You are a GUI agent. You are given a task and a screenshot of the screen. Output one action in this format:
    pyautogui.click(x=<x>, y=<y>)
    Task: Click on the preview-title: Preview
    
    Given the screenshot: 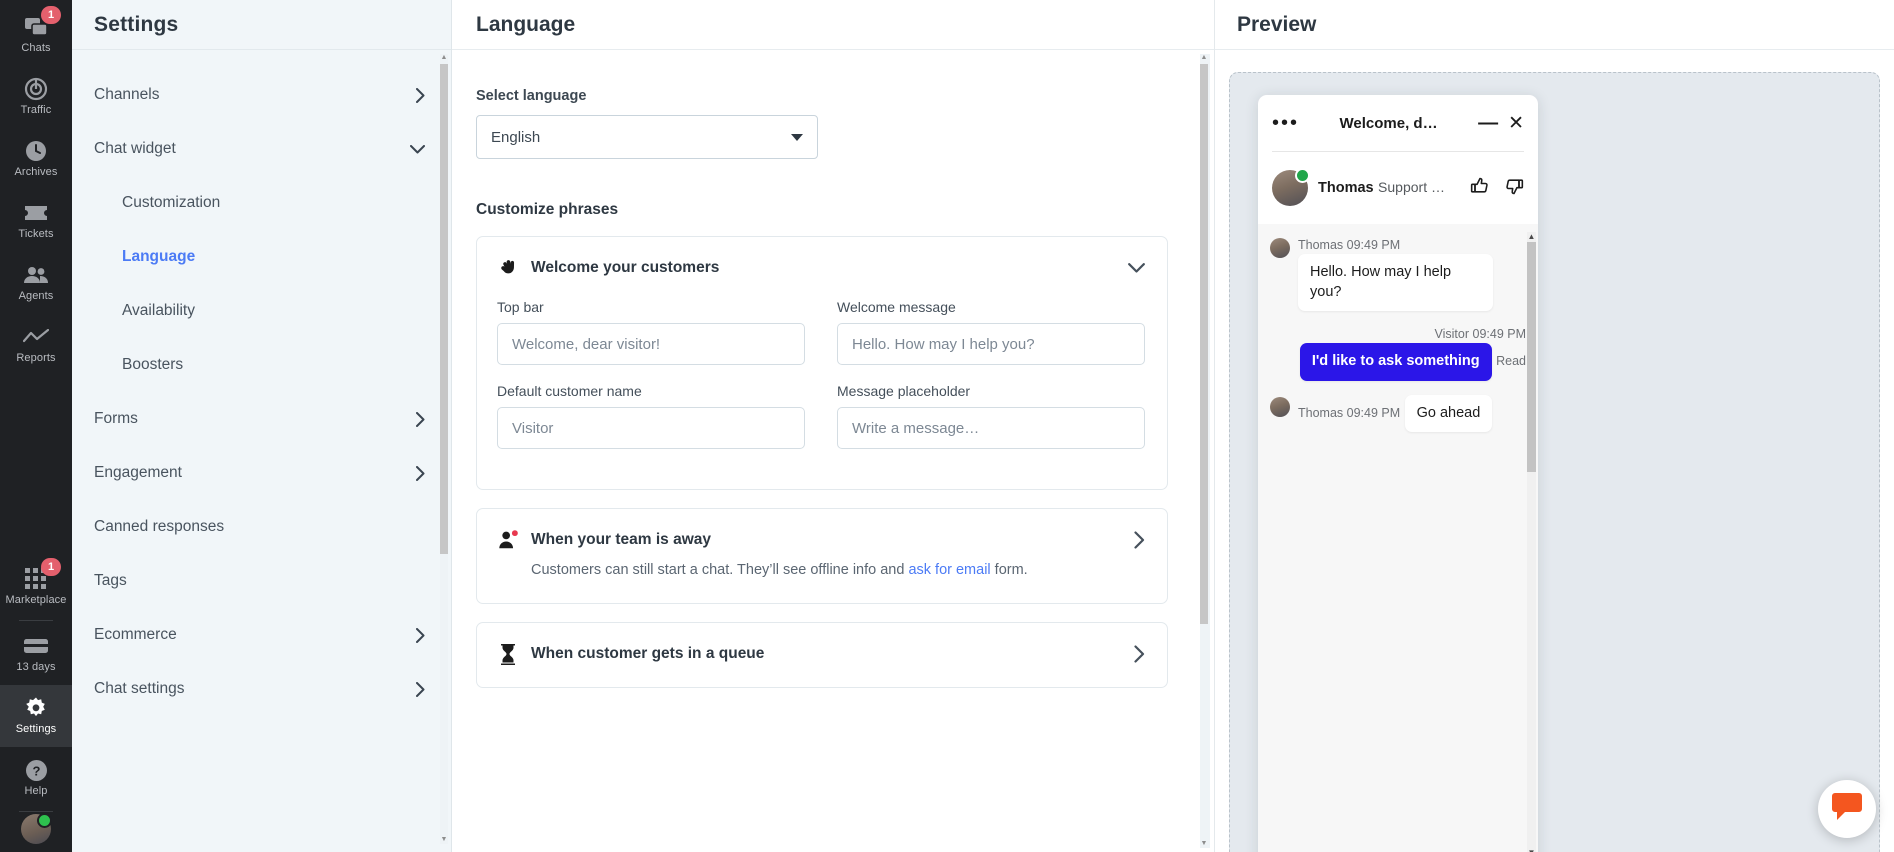 What is the action you would take?
    pyautogui.click(x=1277, y=24)
    